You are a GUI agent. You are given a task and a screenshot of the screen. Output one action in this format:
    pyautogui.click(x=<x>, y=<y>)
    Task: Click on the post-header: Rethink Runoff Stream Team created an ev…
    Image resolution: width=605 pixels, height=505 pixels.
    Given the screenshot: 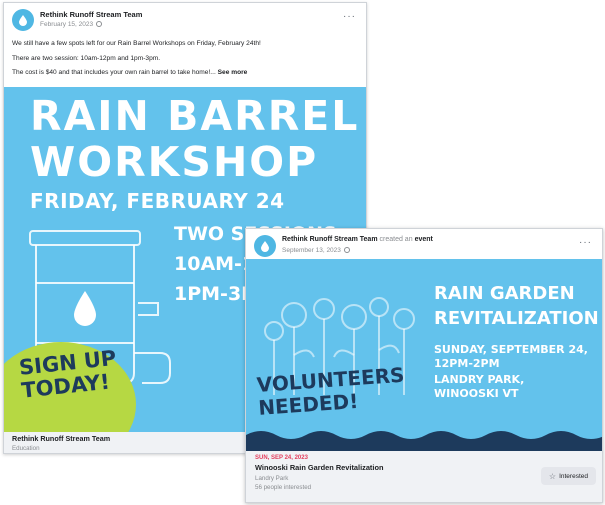 What is the action you would take?
    pyautogui.click(x=424, y=247)
    